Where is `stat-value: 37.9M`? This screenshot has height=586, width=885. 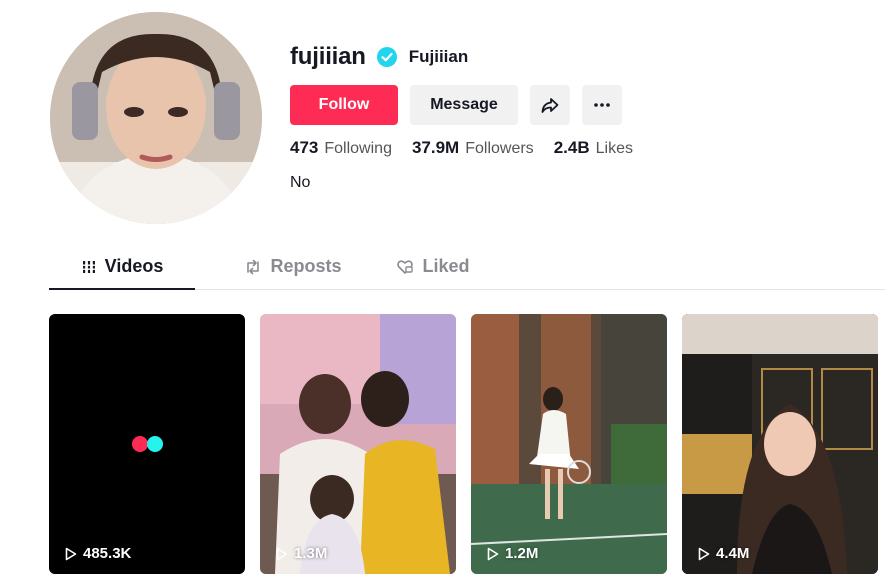 stat-value: 37.9M is located at coordinates (435, 147).